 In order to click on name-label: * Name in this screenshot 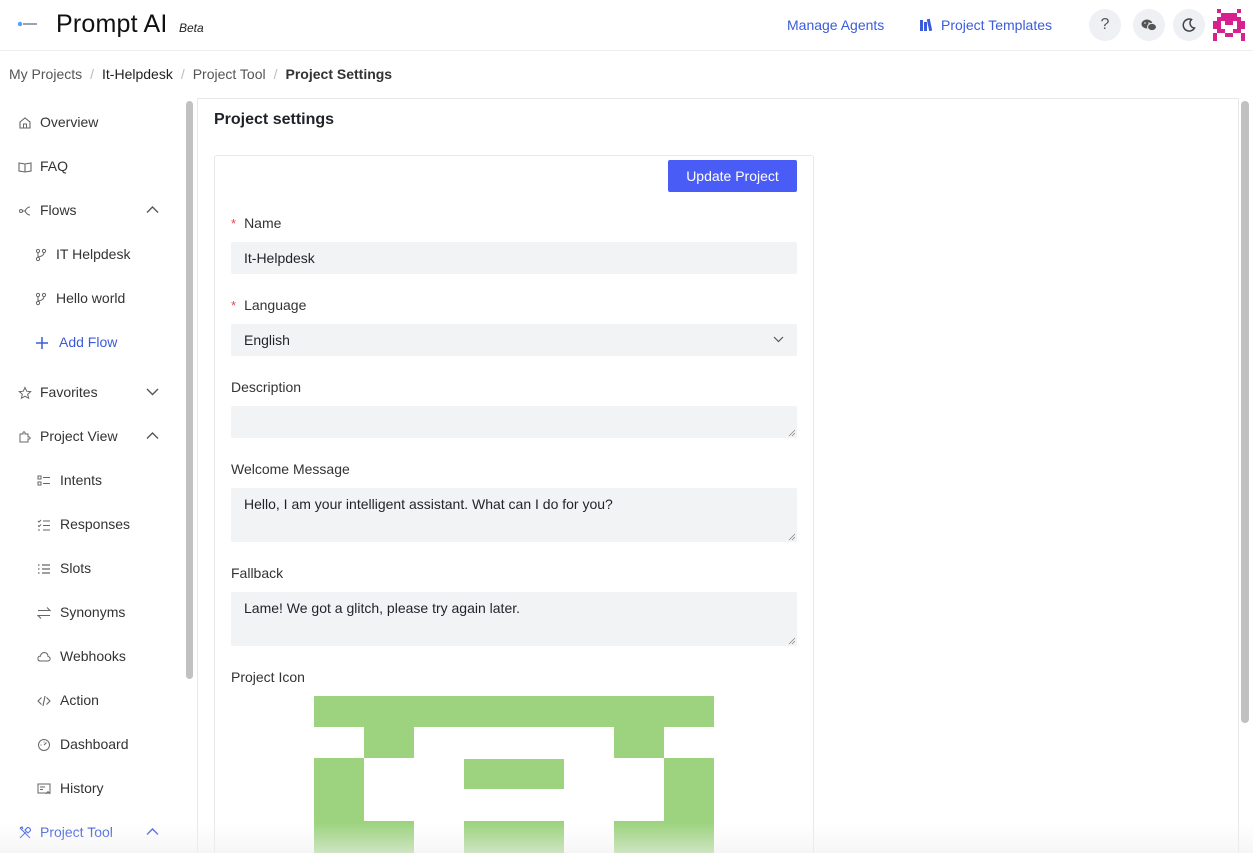, I will do `click(256, 223)`.